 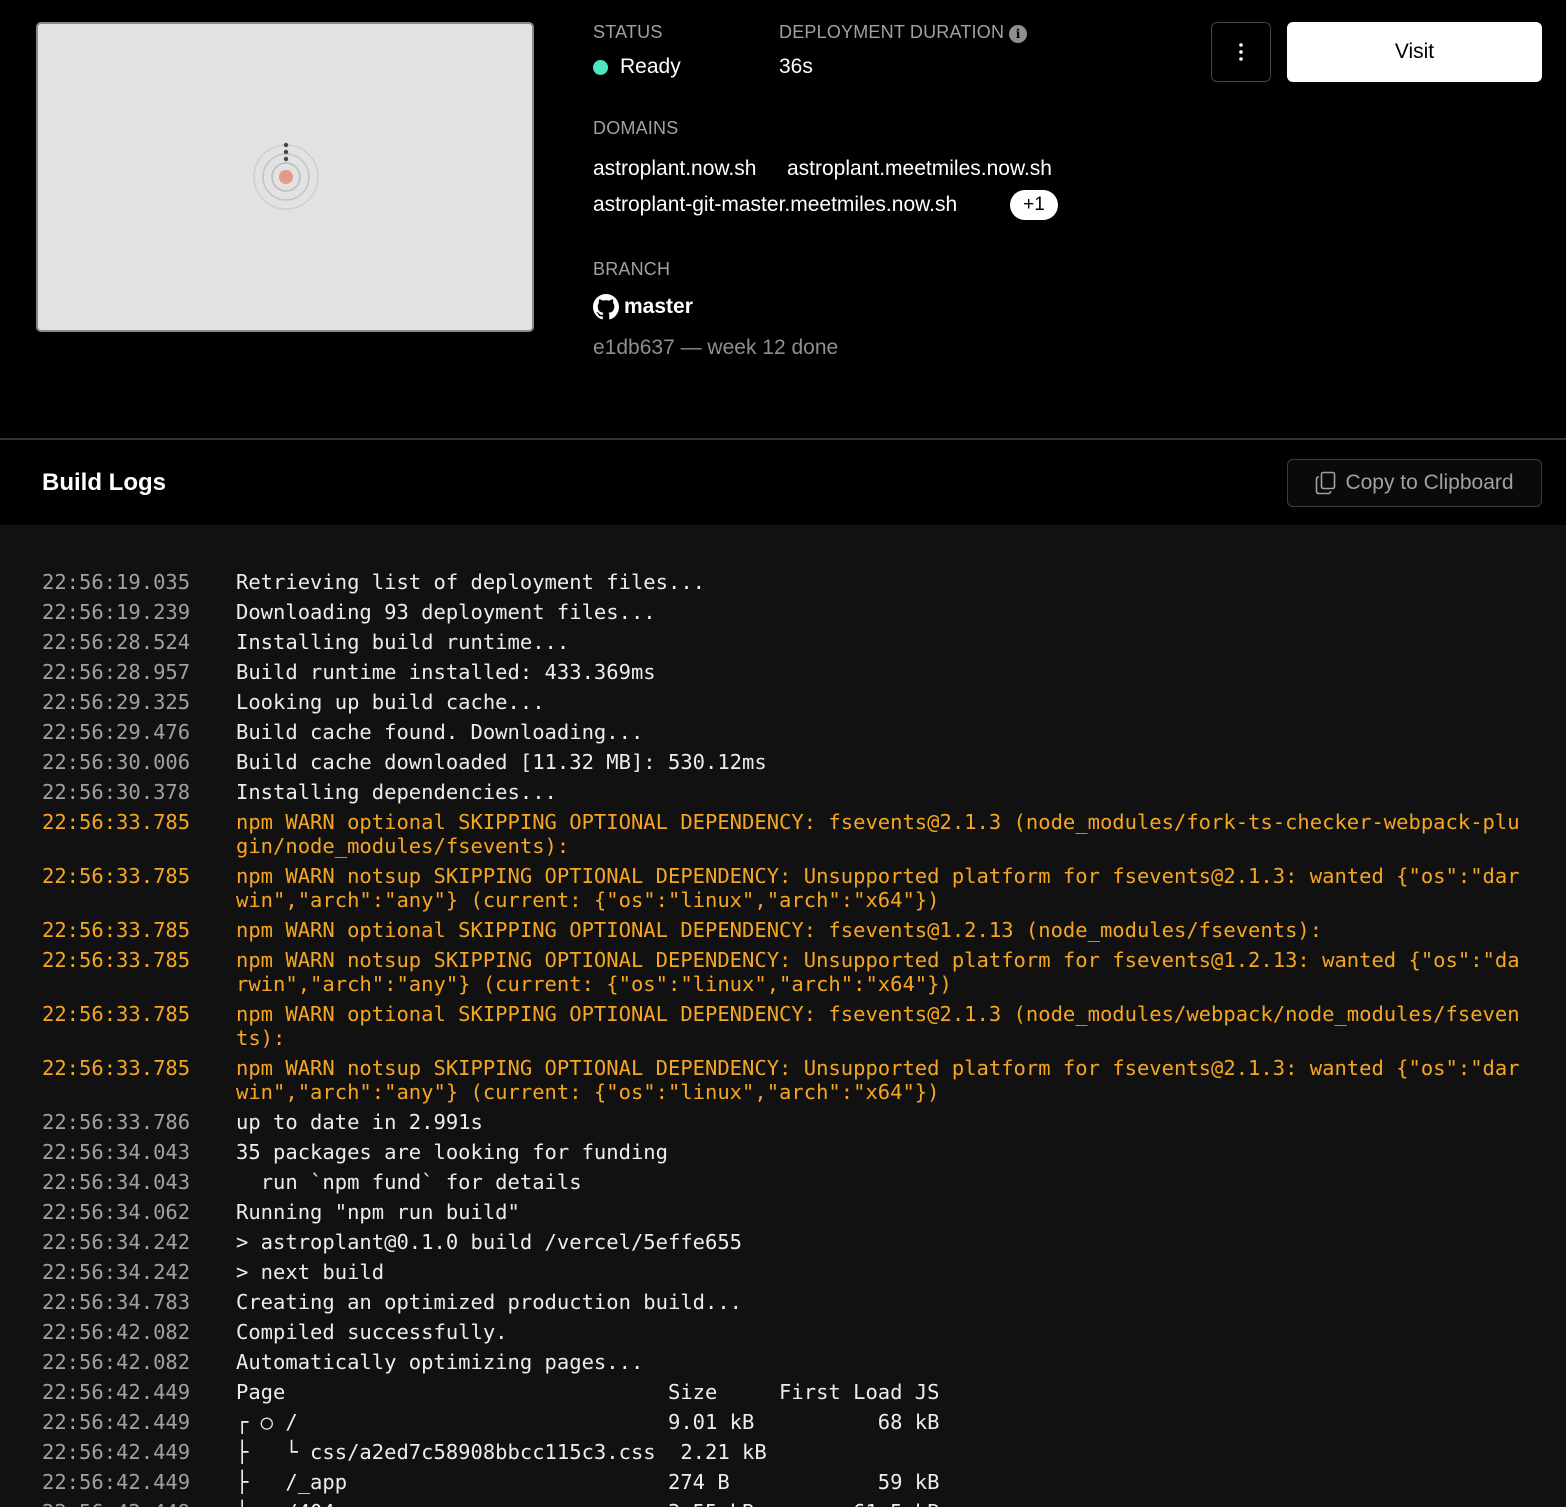 What do you see at coordinates (116, 762) in the screenshot?
I see `log-timestamp: 22:56:30.006` at bounding box center [116, 762].